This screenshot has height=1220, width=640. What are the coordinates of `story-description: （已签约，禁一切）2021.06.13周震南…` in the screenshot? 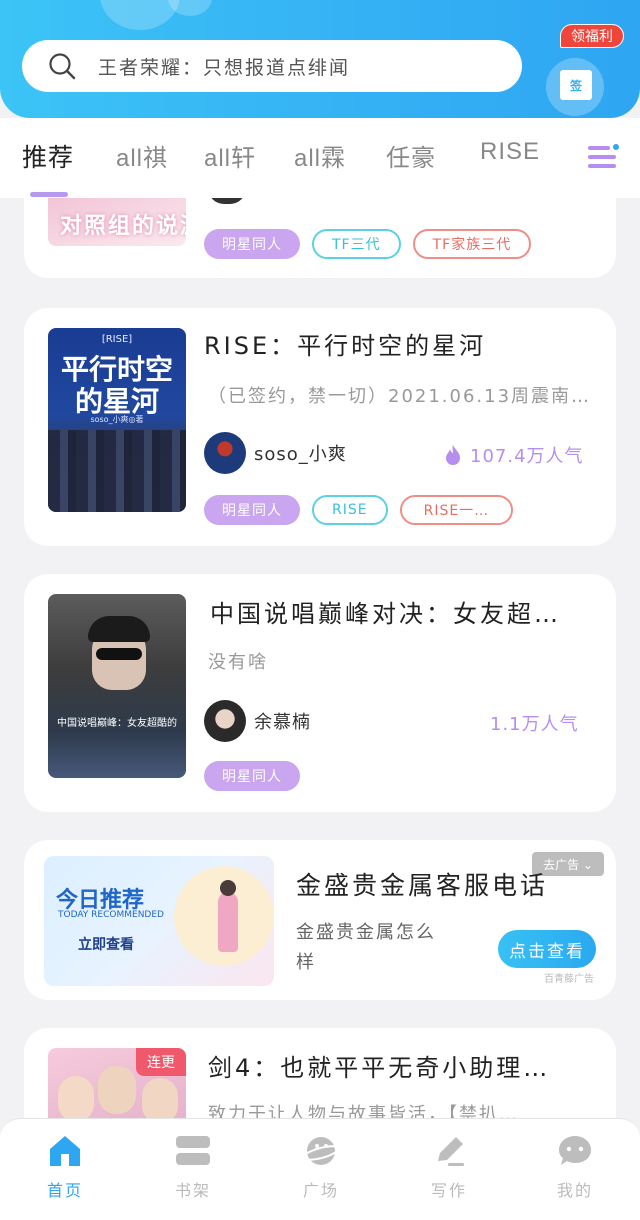 It's located at (400, 396).